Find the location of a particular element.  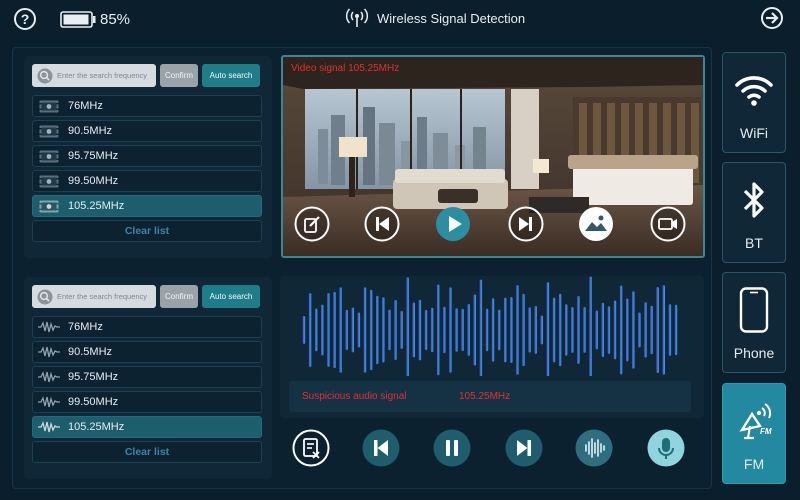

frequency-label: 105.25MHz is located at coordinates (96, 427).